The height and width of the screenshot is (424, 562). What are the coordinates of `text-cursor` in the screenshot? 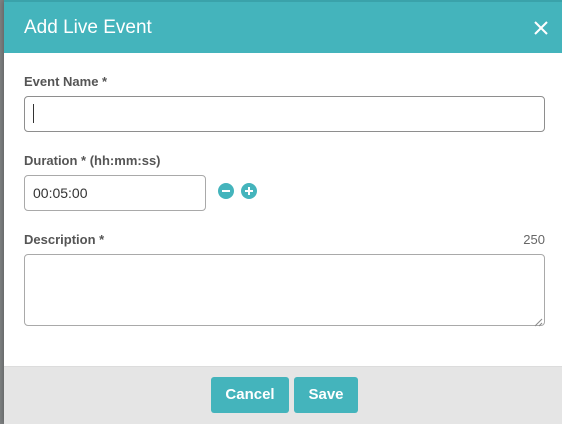 It's located at (33, 113).